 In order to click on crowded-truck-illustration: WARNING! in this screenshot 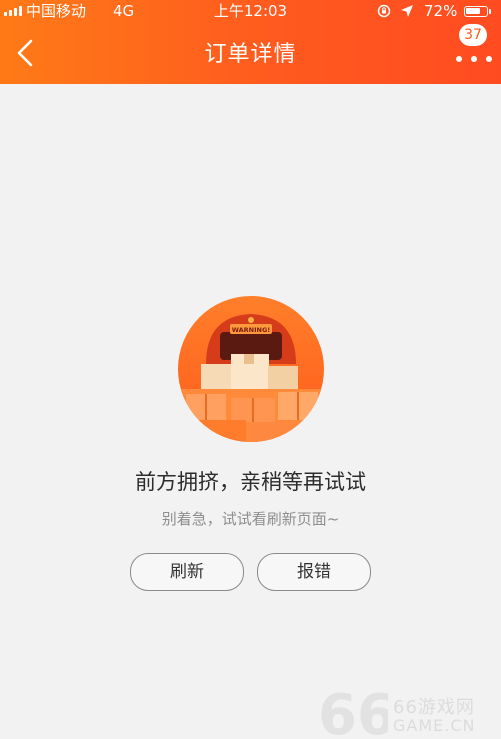, I will do `click(251, 369)`.